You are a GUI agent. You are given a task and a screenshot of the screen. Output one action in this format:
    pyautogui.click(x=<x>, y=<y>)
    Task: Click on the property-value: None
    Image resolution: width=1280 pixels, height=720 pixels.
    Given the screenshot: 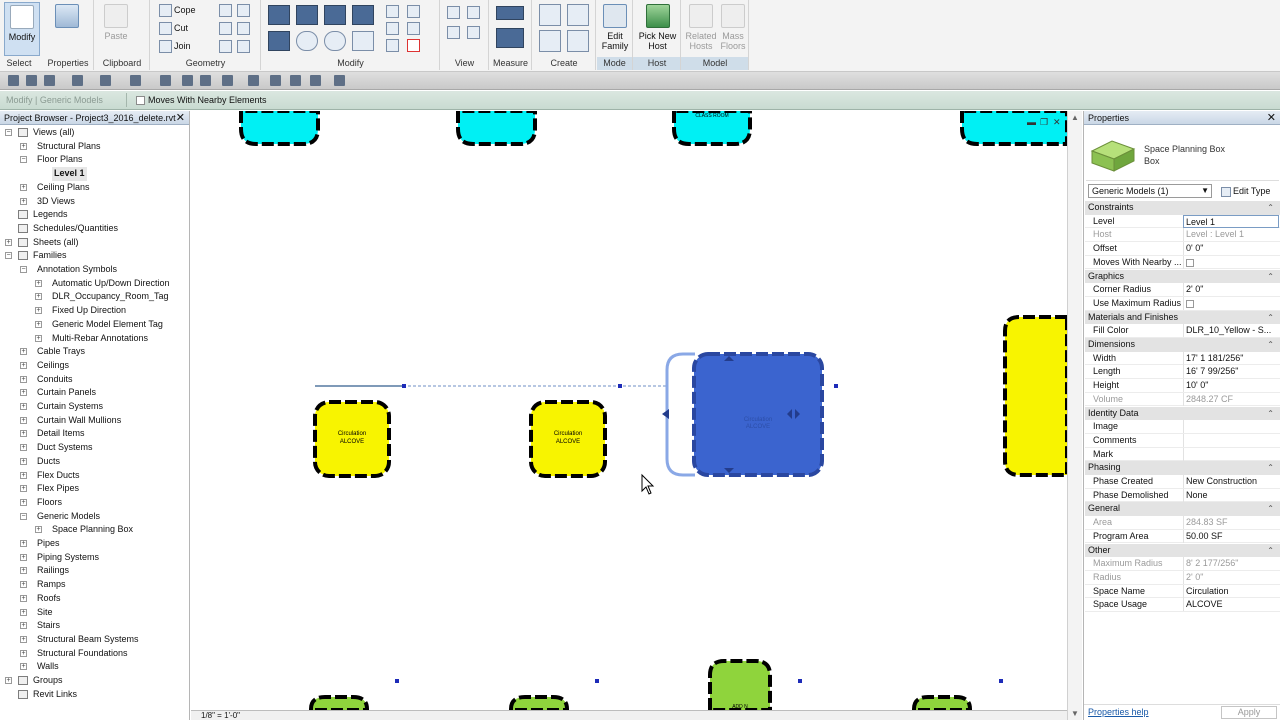 What is the action you would take?
    pyautogui.click(x=1231, y=495)
    